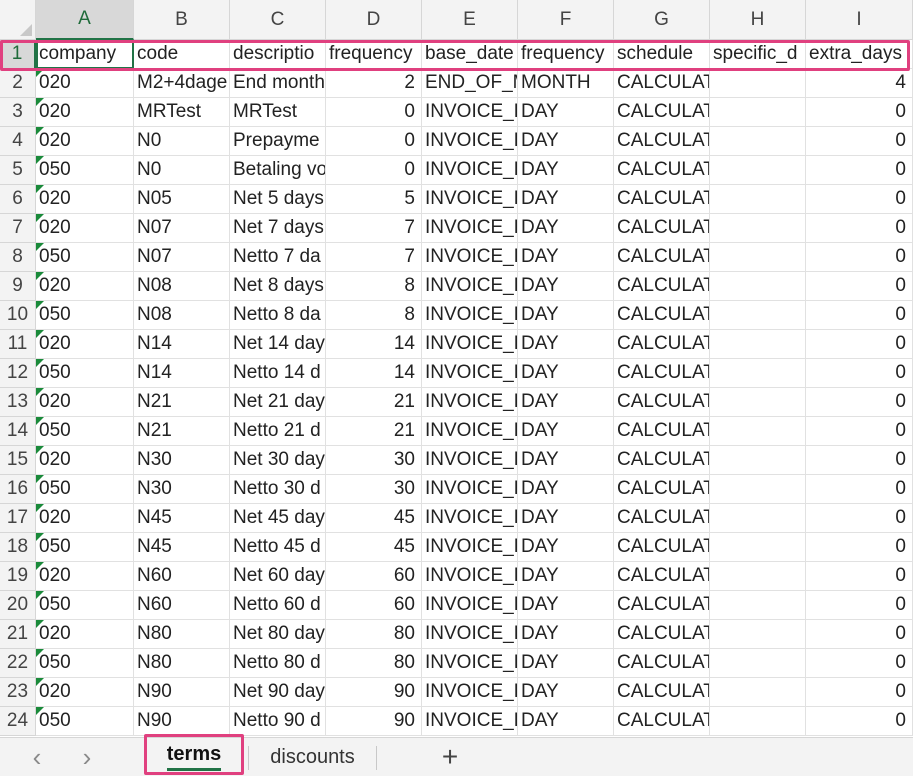 The width and height of the screenshot is (913, 776). I want to click on row-number: 5, so click(18, 170).